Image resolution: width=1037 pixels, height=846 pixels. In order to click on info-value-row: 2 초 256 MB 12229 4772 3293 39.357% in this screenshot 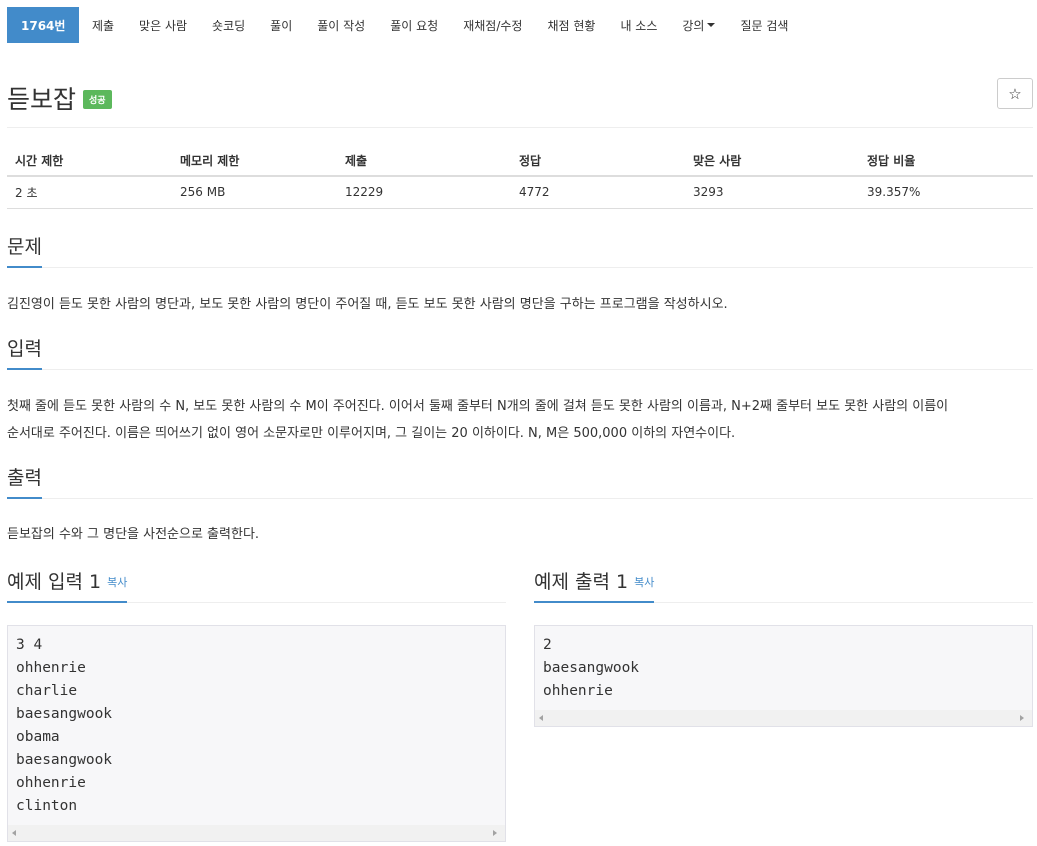, I will do `click(520, 192)`.